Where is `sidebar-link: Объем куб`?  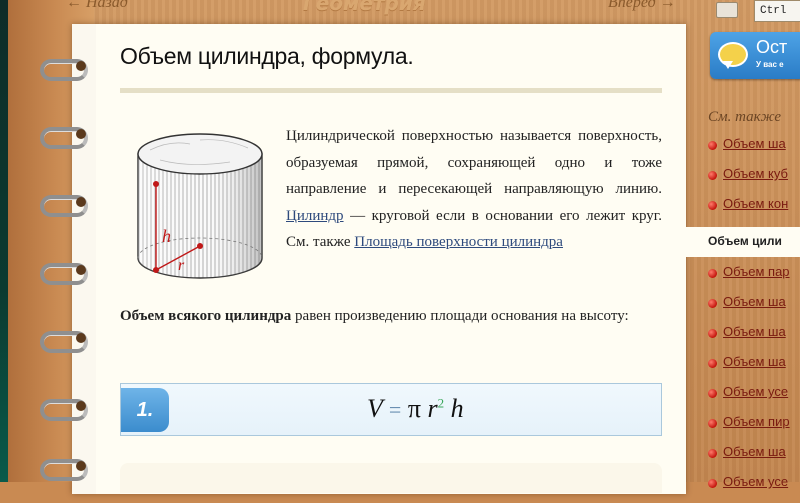
sidebar-link: Объем куб is located at coordinates (754, 180).